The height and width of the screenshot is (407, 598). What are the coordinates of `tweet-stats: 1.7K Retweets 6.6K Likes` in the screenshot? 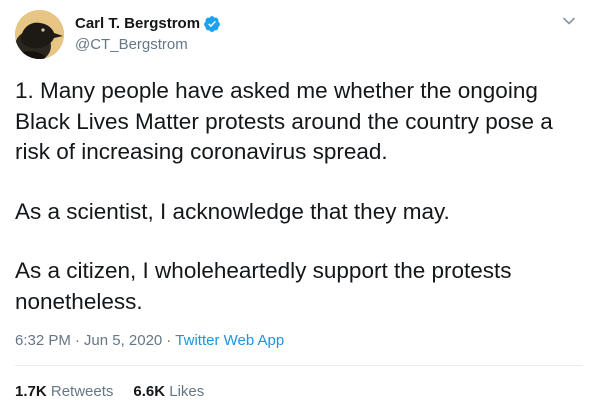 It's located at (109, 392).